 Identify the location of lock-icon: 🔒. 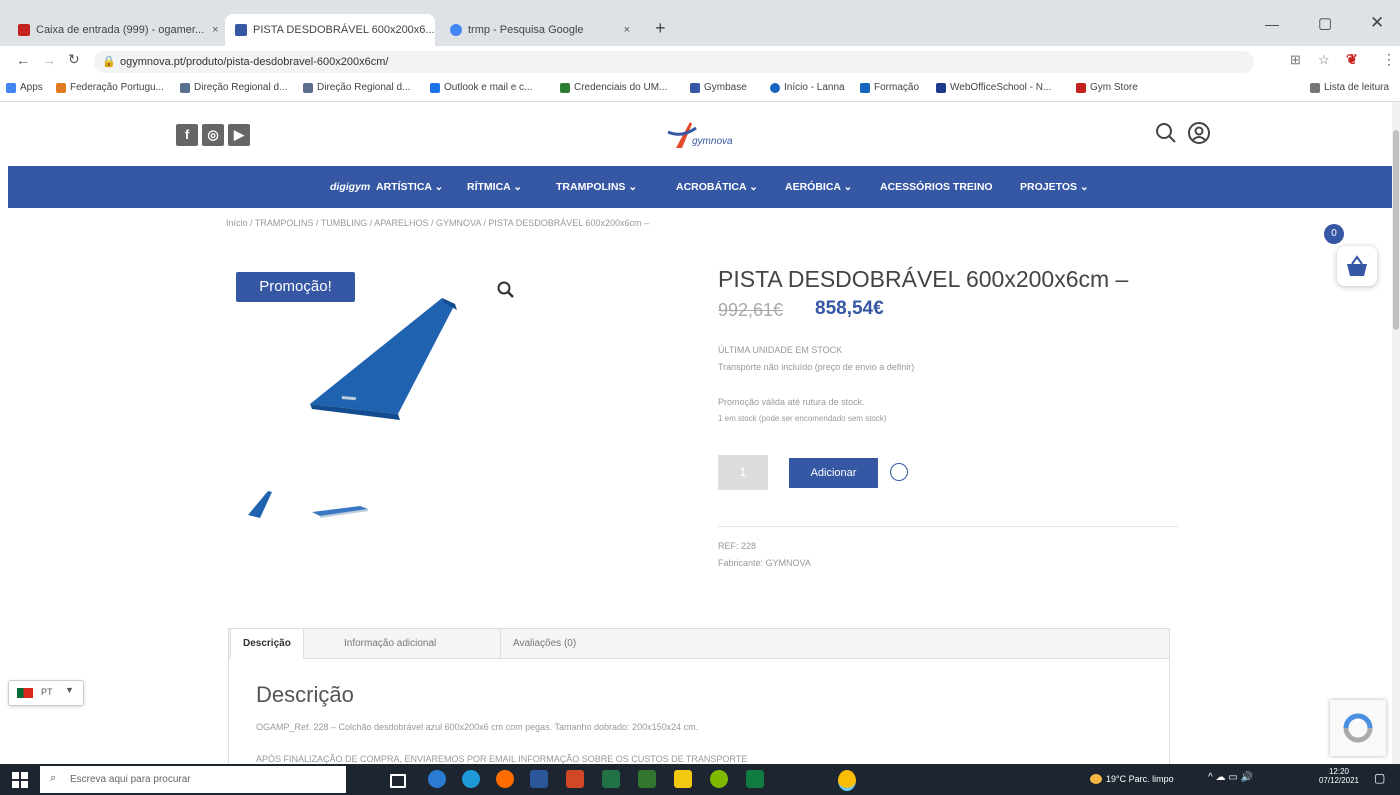
(109, 62).